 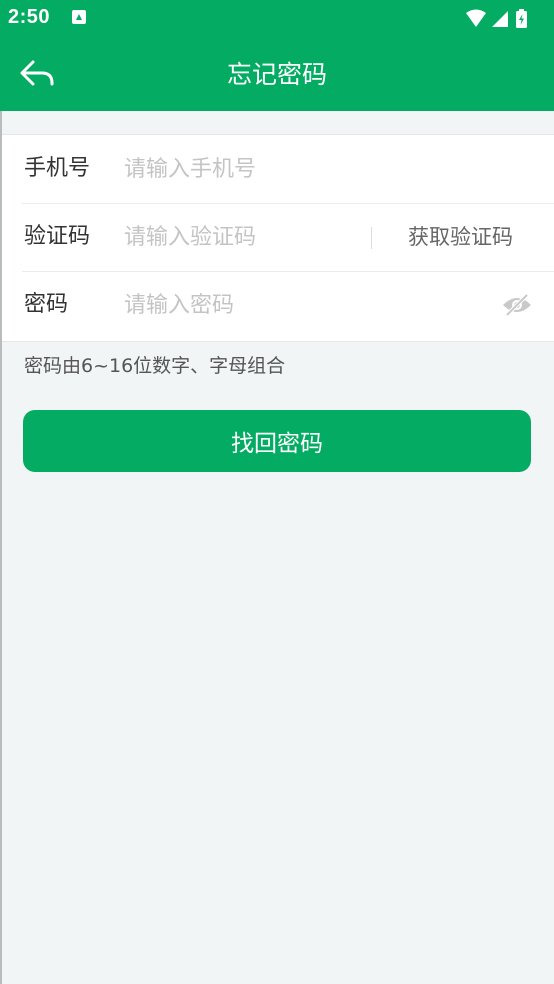 What do you see at coordinates (57, 236) in the screenshot?
I see `verification-code-label: 验证码` at bounding box center [57, 236].